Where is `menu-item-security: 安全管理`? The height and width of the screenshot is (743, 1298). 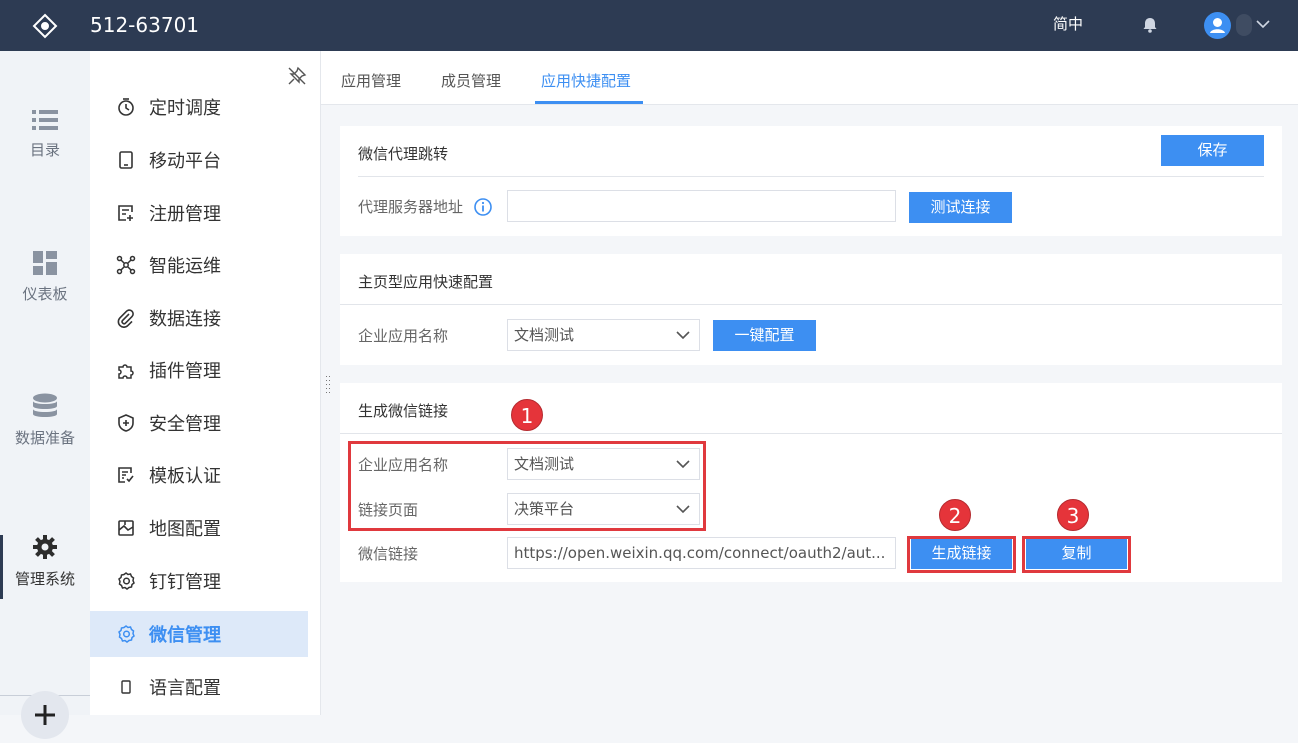 menu-item-security: 安全管理 is located at coordinates (199, 423).